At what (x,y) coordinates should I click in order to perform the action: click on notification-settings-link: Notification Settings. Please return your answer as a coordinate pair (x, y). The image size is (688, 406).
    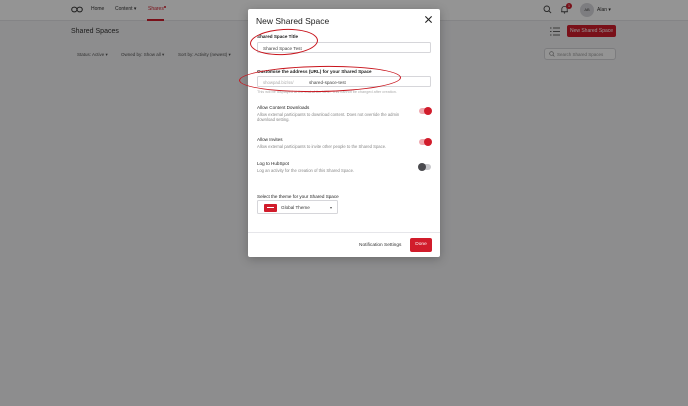
    Looking at the image, I should click on (380, 245).